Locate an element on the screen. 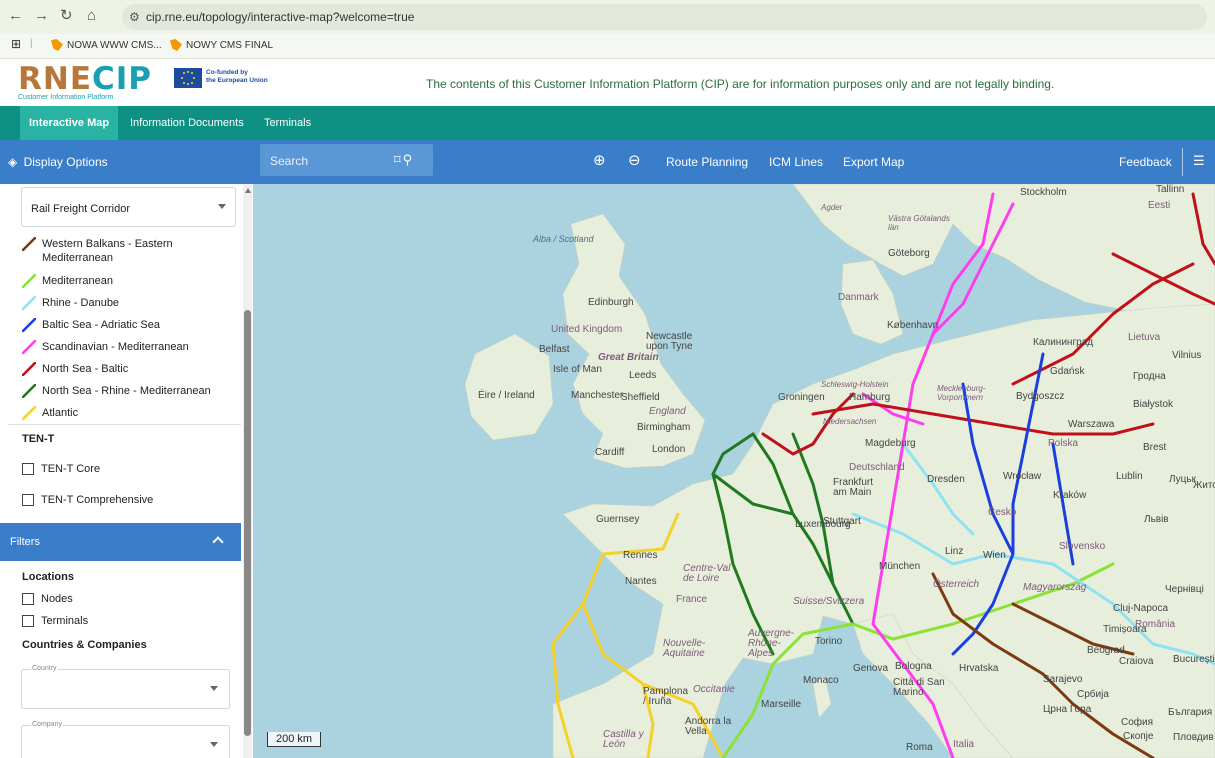  company-select: Company is located at coordinates (125, 739).